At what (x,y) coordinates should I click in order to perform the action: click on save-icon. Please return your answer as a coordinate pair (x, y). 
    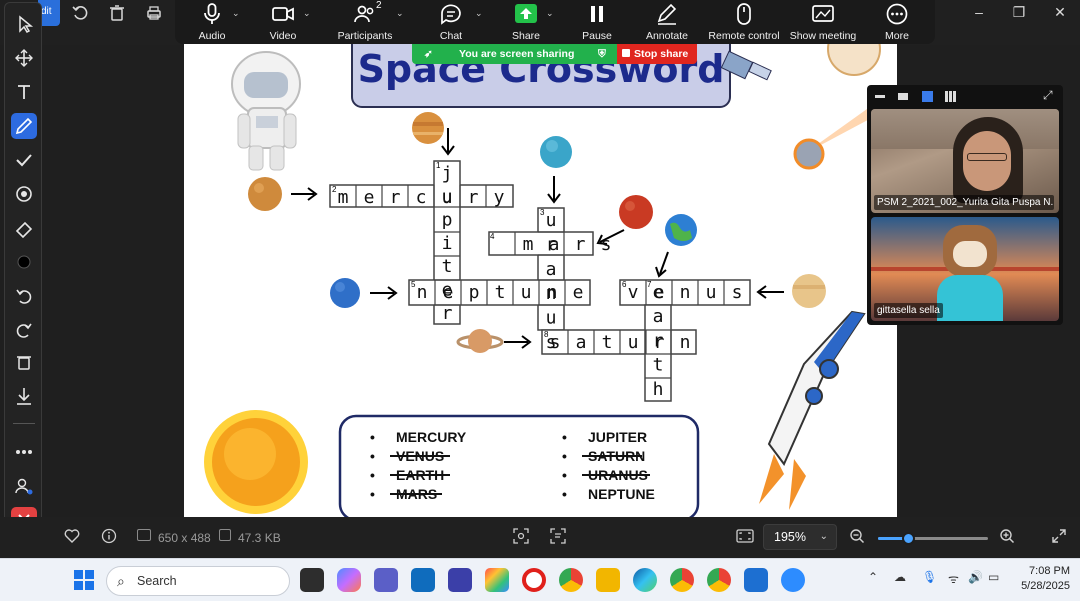
    Looking at the image, I should click on (24, 396).